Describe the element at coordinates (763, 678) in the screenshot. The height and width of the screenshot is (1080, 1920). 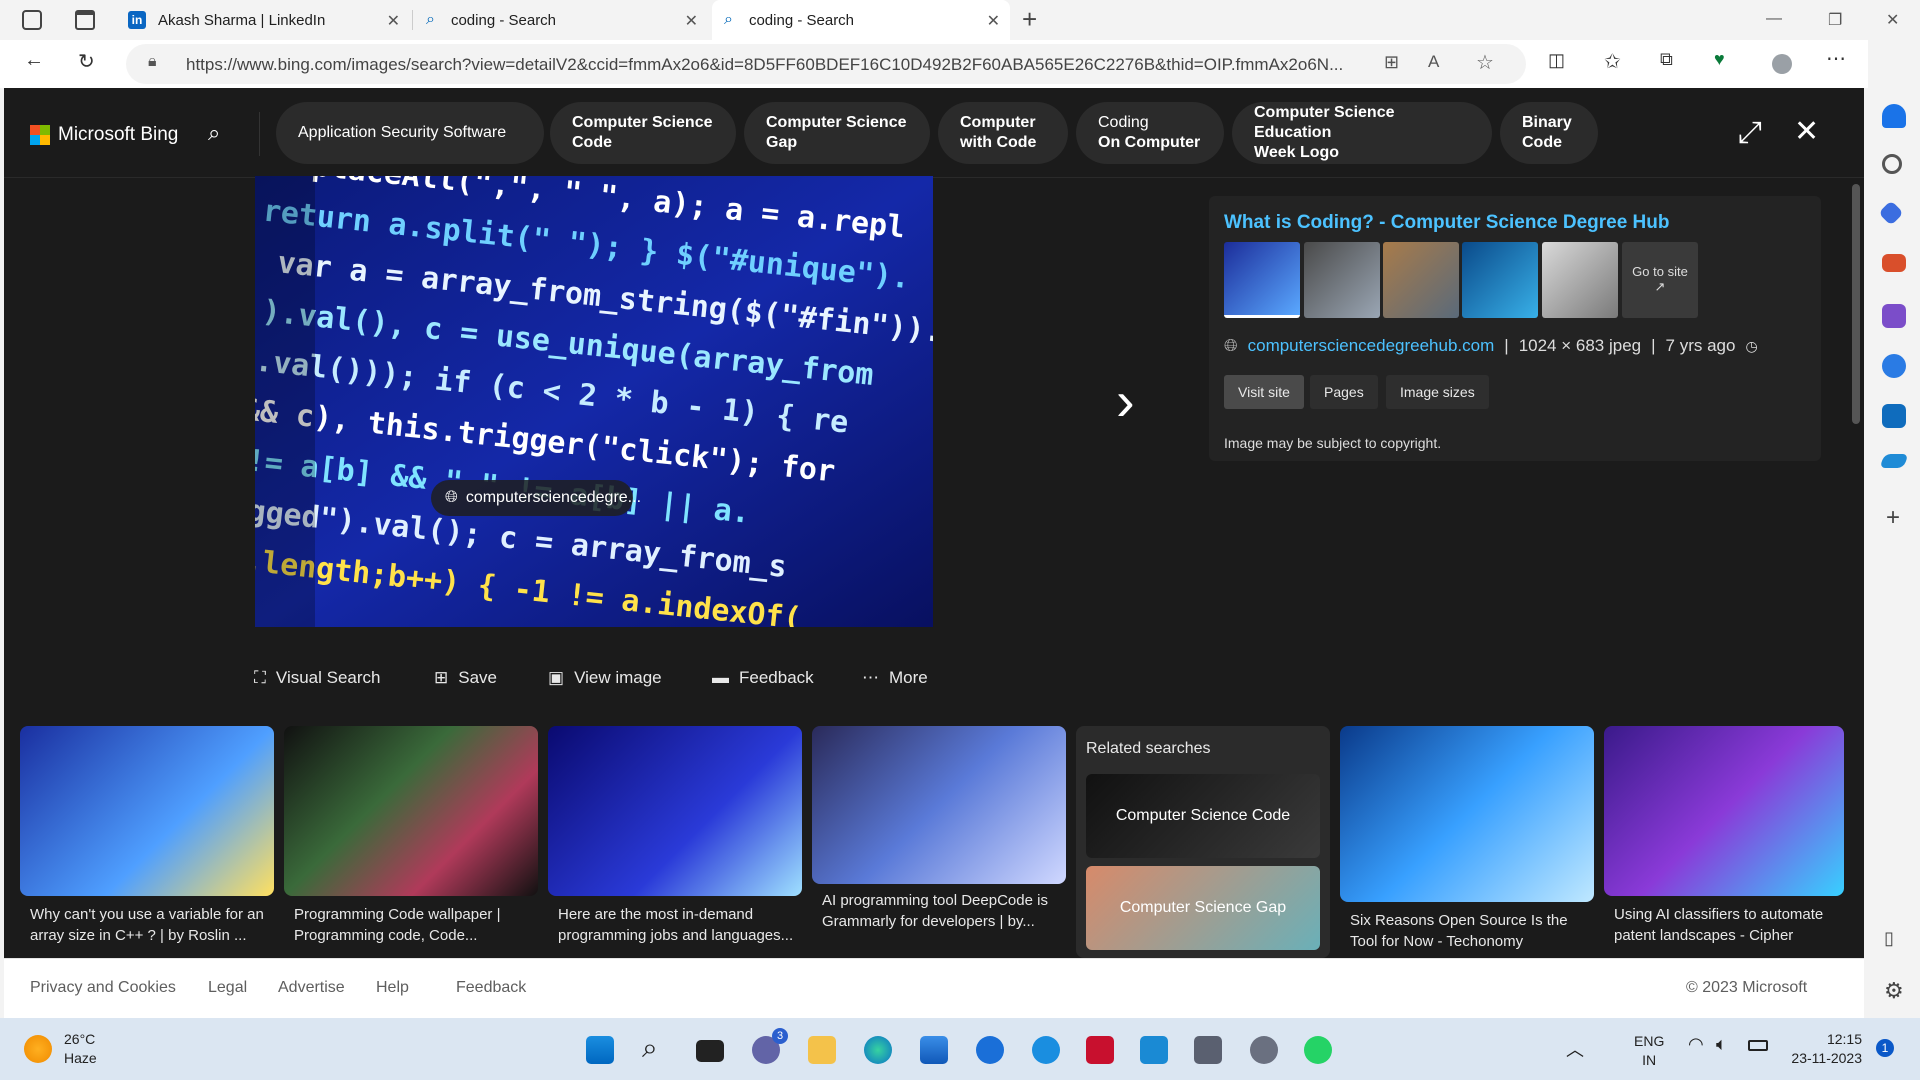
I see `feedback-button: ▬ Feedback` at that location.